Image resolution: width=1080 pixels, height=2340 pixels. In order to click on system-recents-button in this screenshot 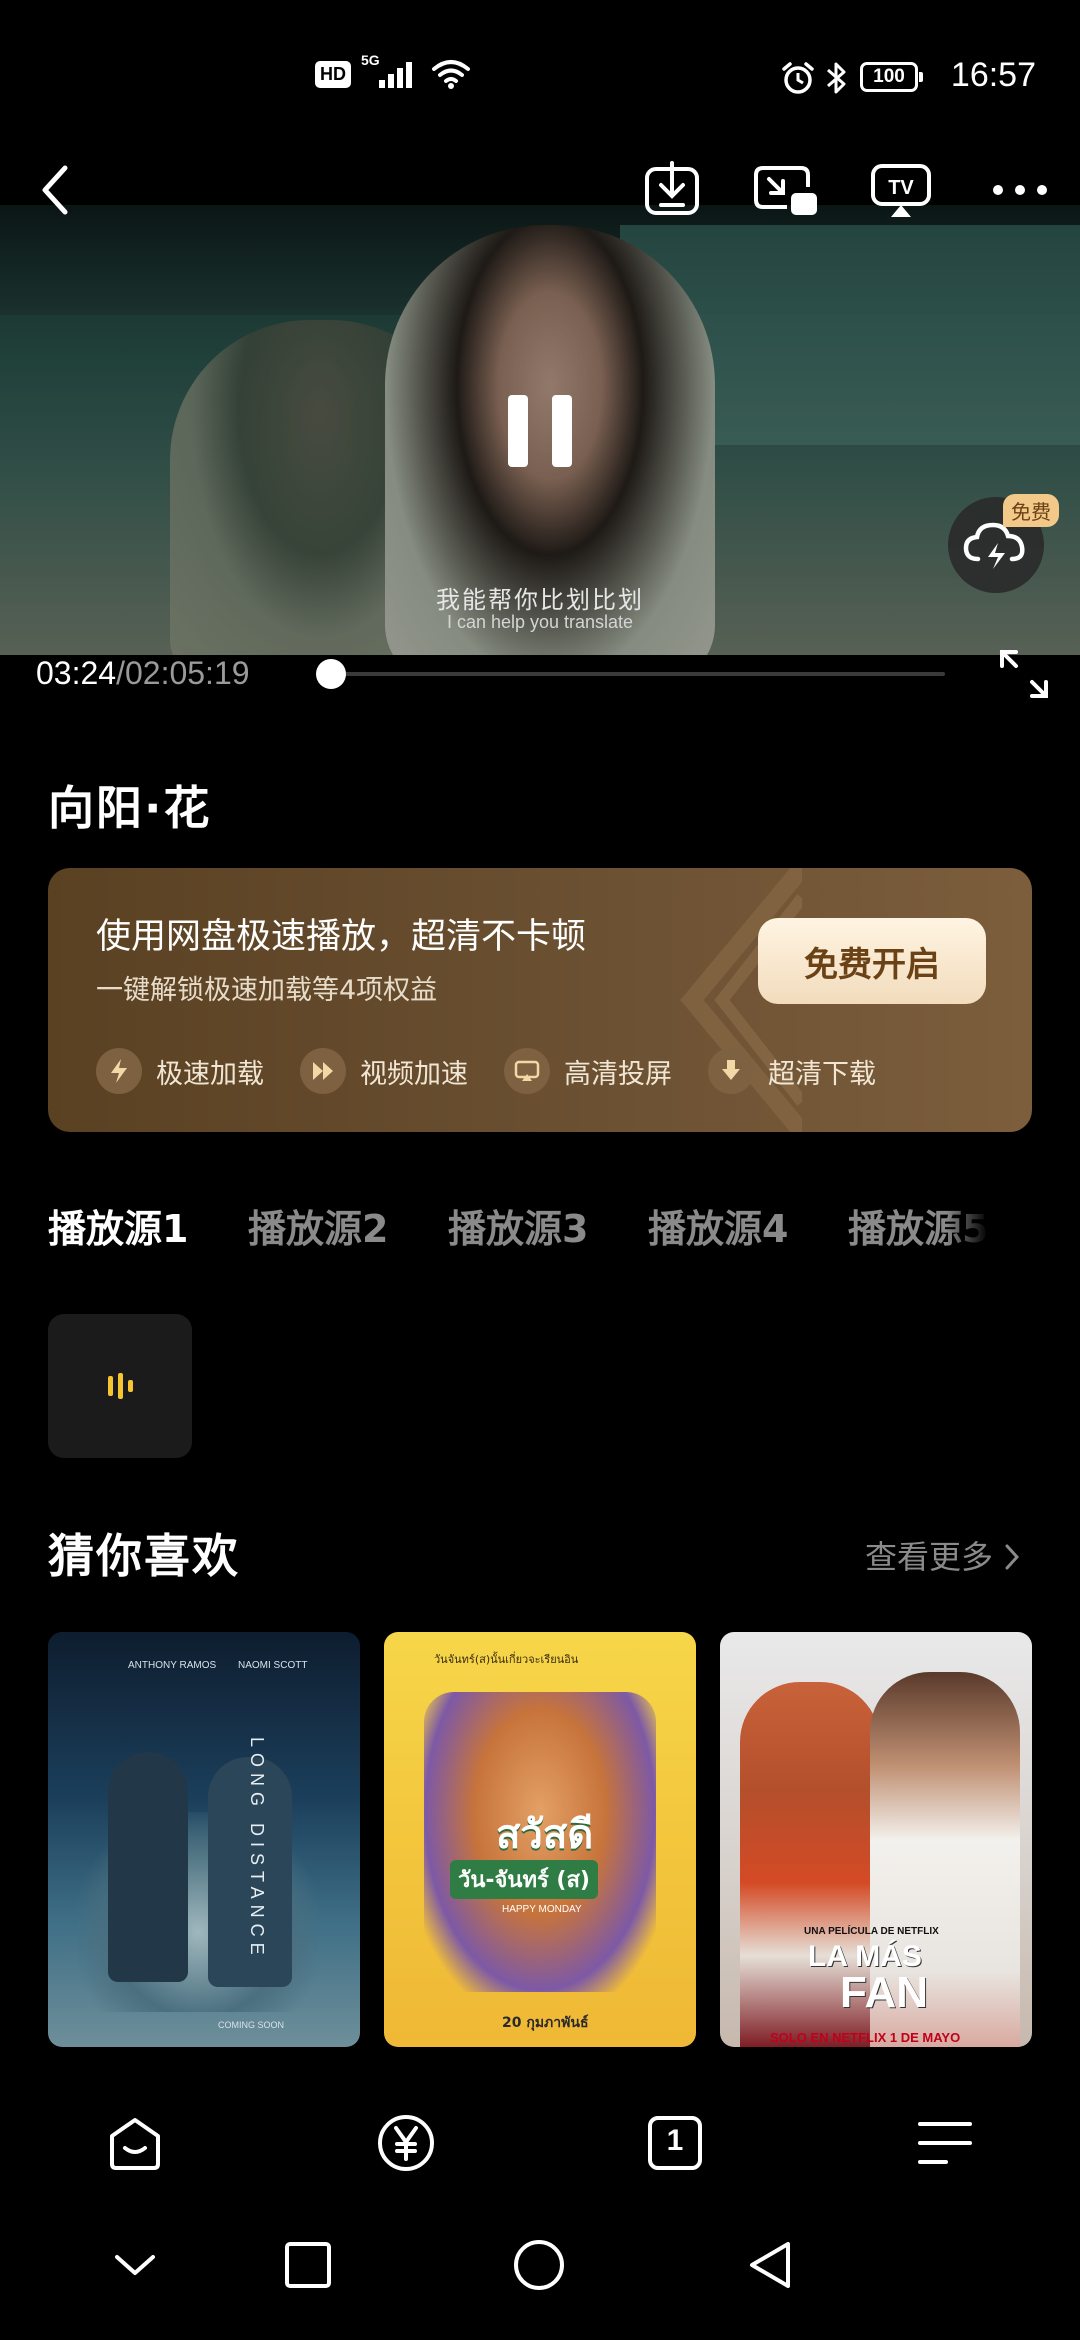, I will do `click(308, 2265)`.